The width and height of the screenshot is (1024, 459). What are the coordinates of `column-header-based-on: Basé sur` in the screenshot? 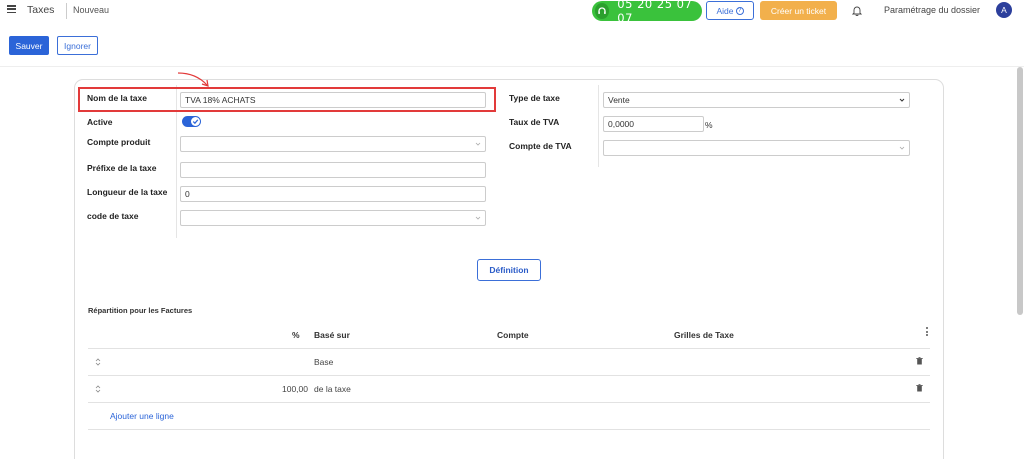 It's located at (332, 335).